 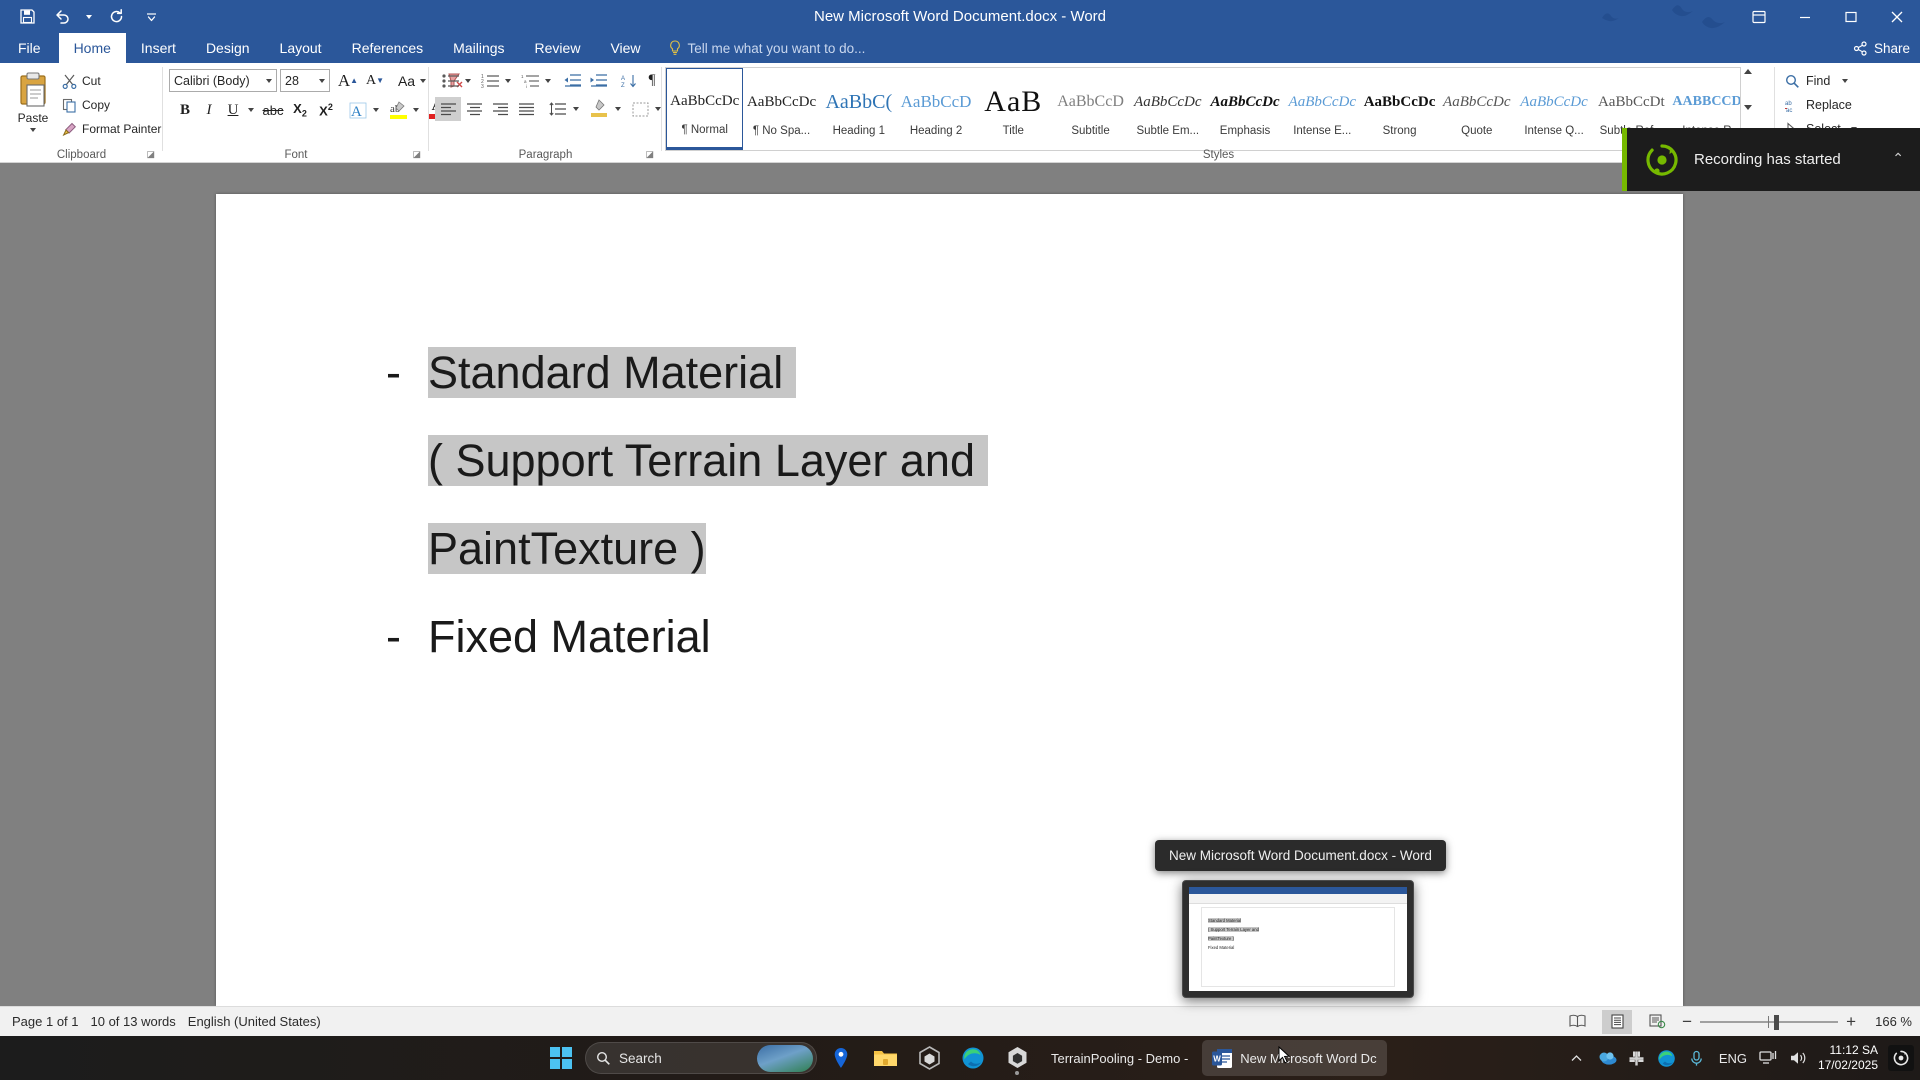 What do you see at coordinates (348, 80) in the screenshot?
I see `grow-font-icon: A ▲` at bounding box center [348, 80].